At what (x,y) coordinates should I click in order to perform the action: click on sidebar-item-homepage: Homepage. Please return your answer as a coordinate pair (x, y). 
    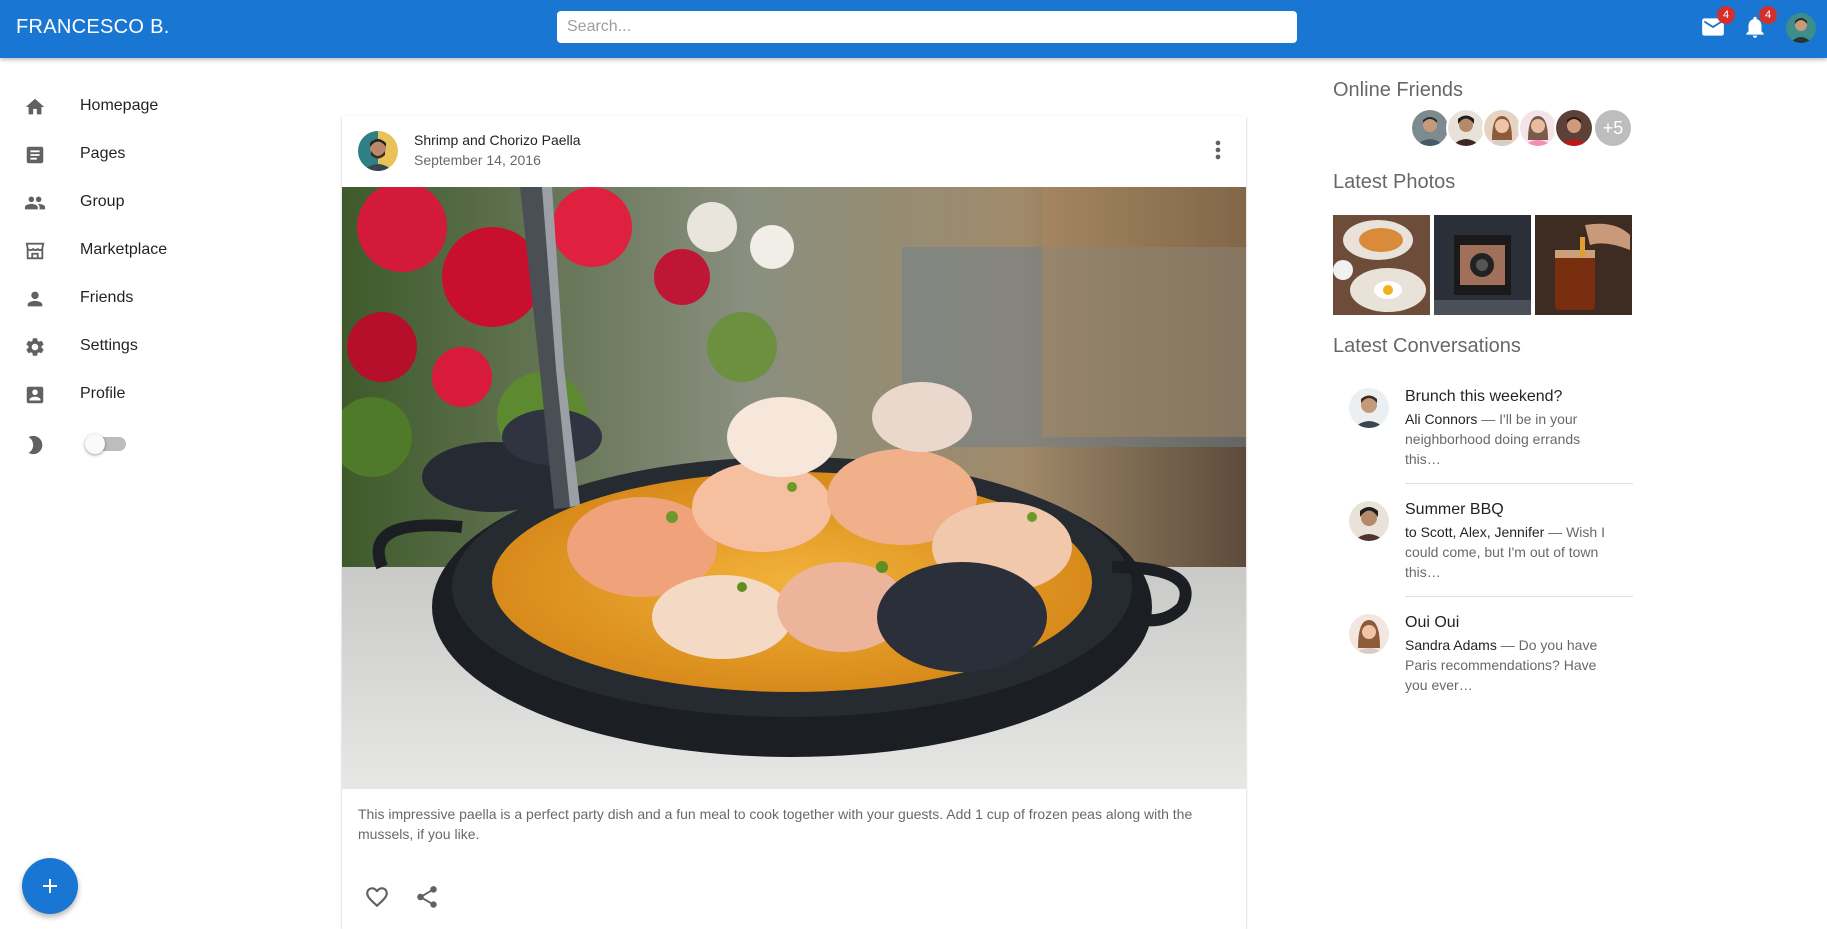
    Looking at the image, I should click on (130, 107).